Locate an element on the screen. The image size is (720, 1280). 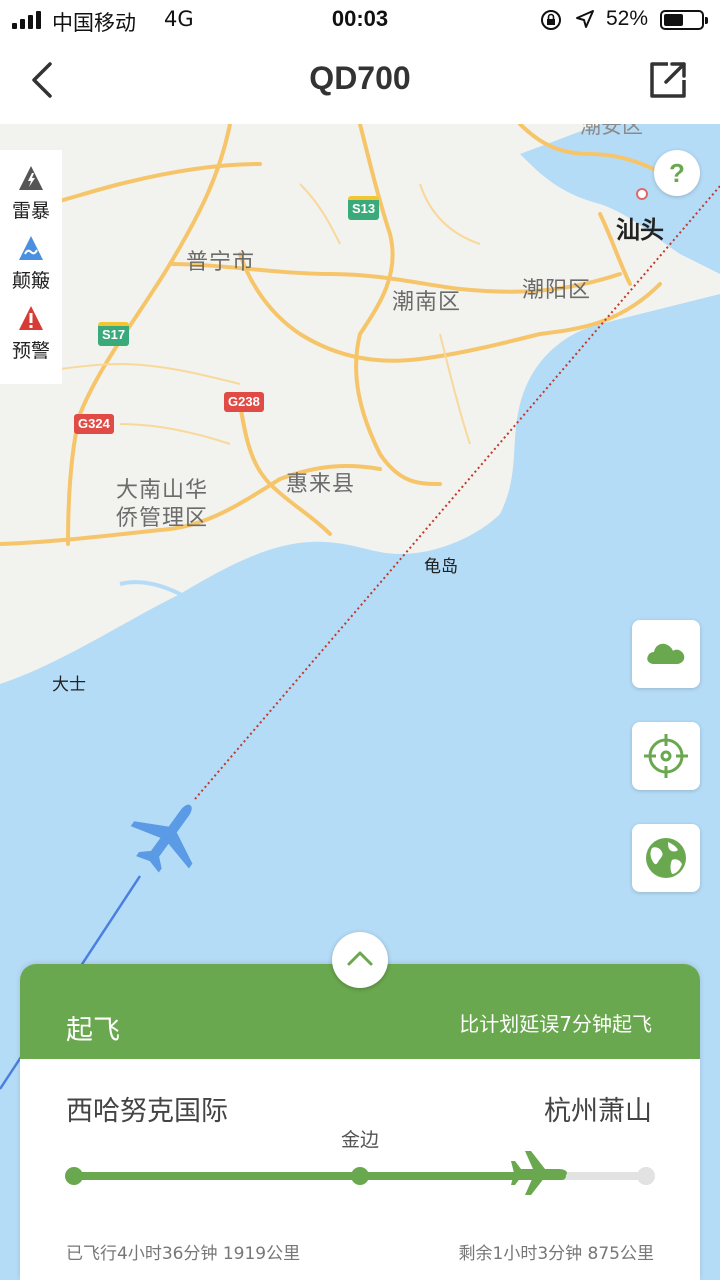
arrival-airport: 杭州萧山 is located at coordinates (598, 1111).